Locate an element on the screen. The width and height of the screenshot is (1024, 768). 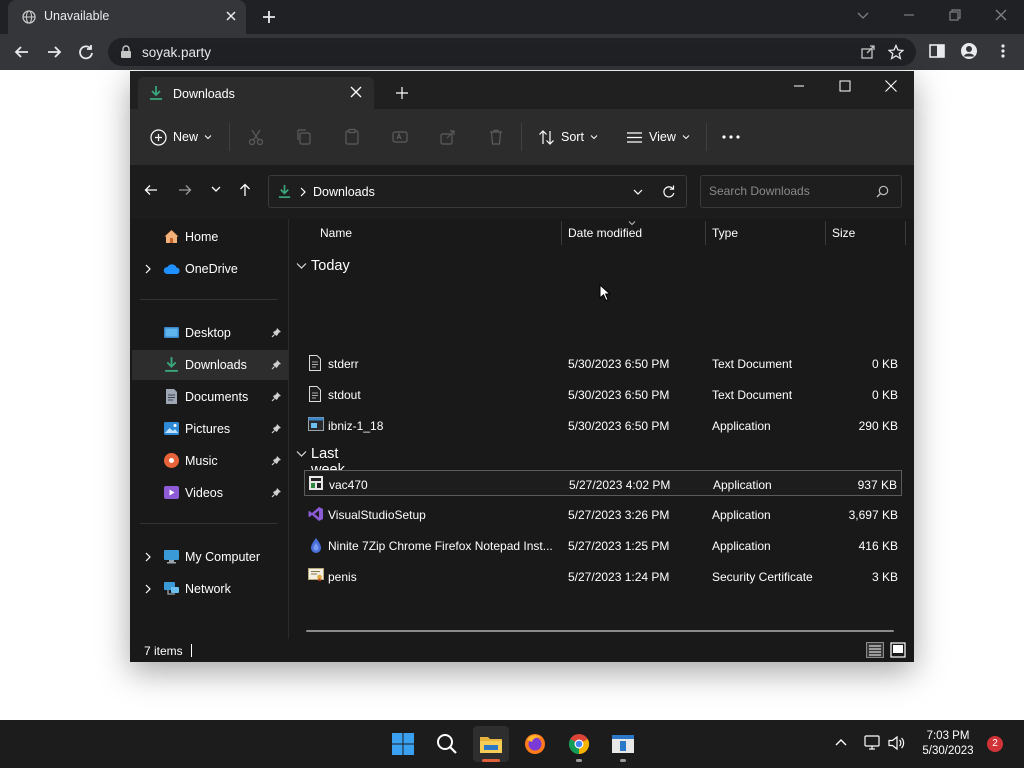
delete-button is located at coordinates (496, 137).